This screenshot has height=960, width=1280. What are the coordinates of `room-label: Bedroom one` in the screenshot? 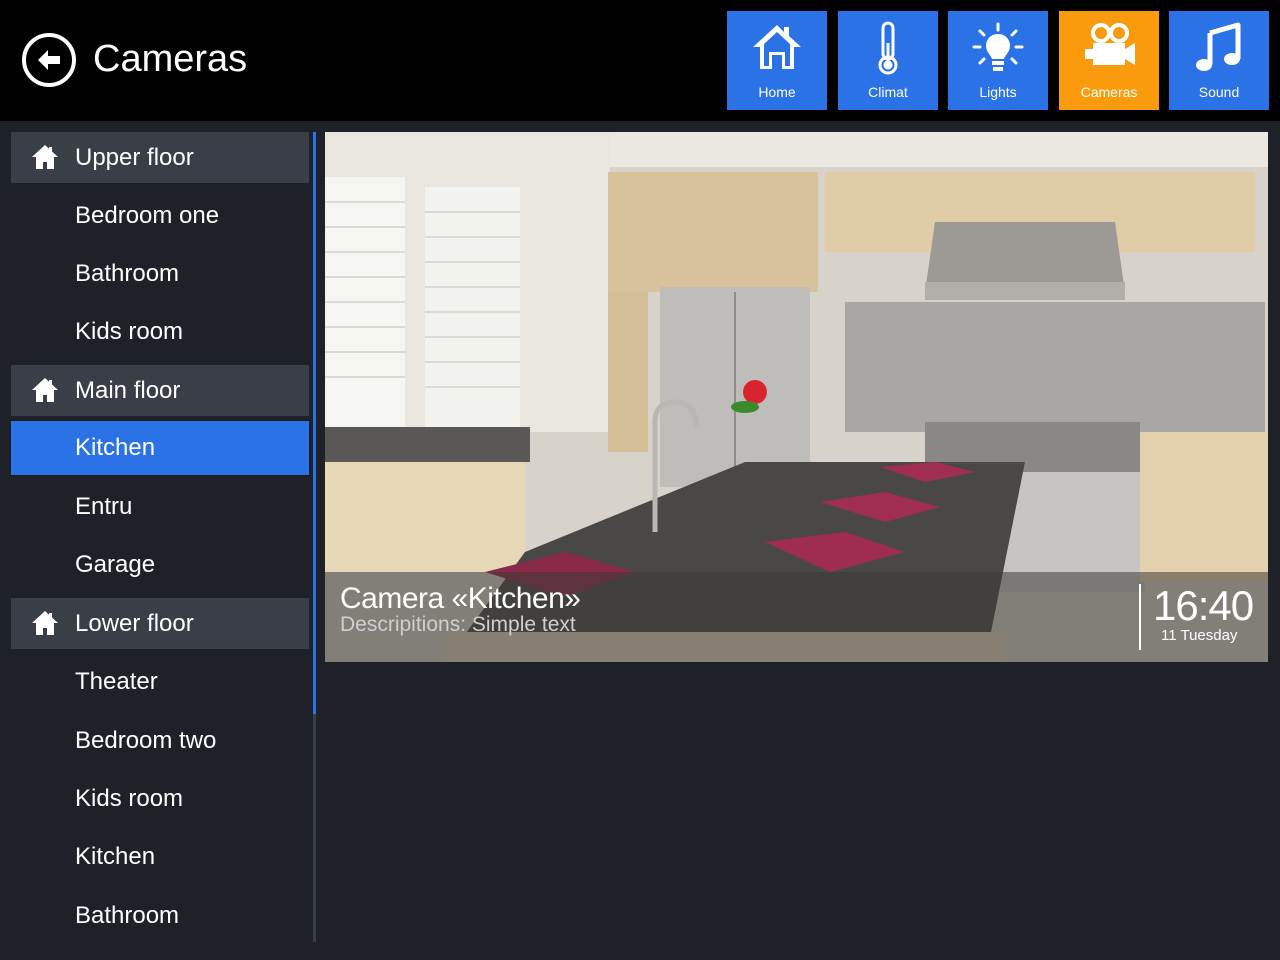 It's located at (147, 215).